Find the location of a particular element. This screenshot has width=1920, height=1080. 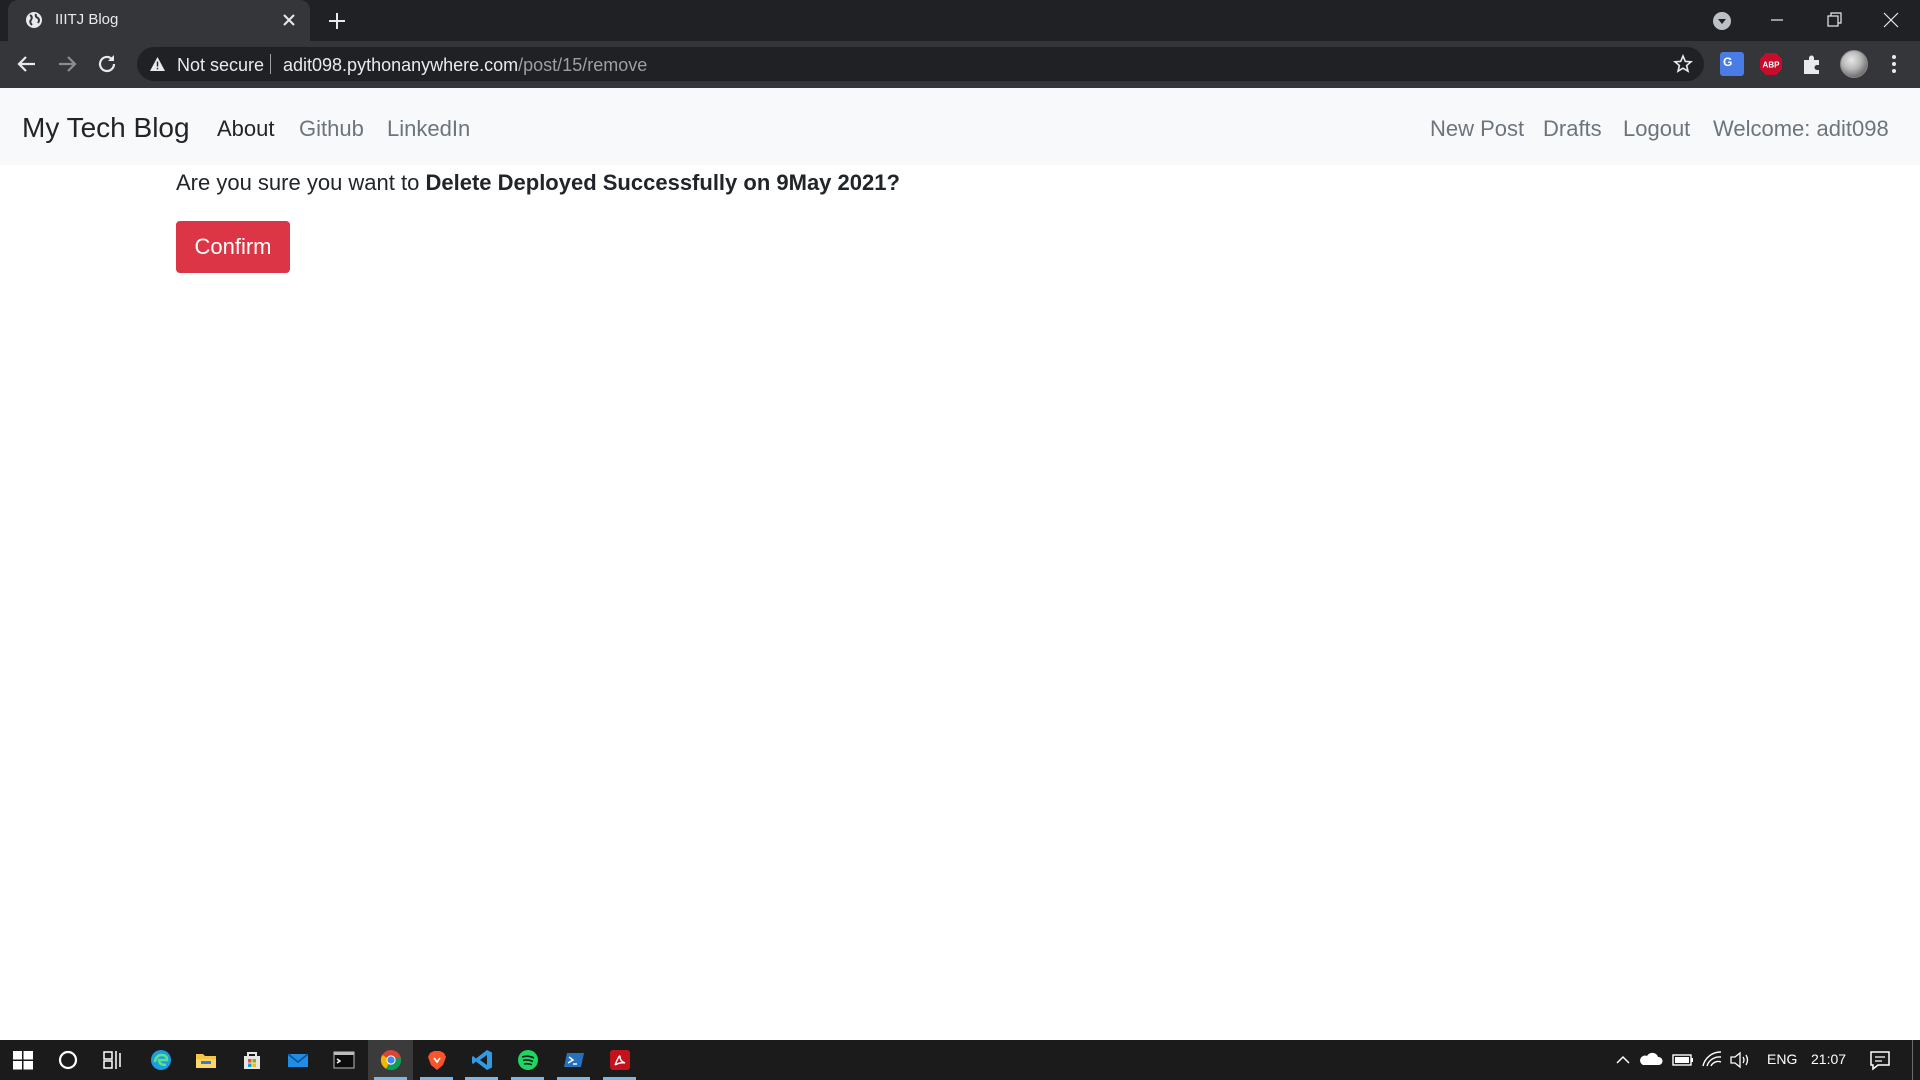

translate-extension-icon: G is located at coordinates (1732, 64).